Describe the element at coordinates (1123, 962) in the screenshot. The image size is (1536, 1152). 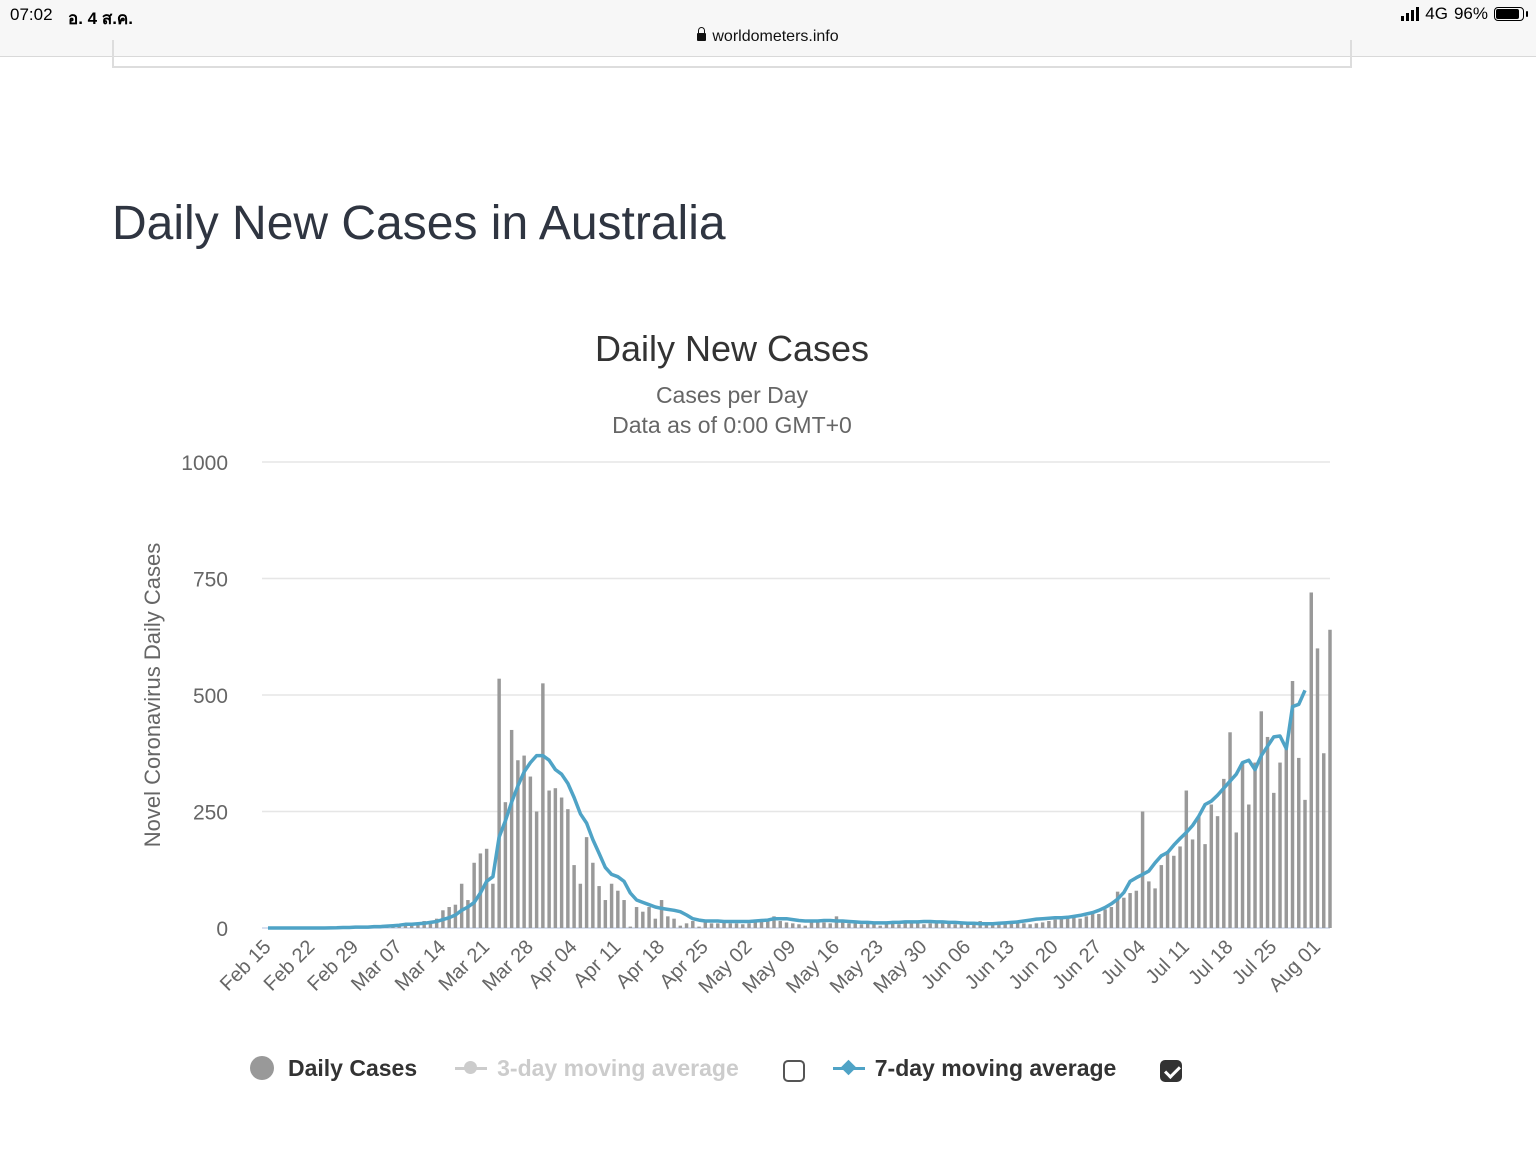
I see `x-tick-label: Jul 04` at that location.